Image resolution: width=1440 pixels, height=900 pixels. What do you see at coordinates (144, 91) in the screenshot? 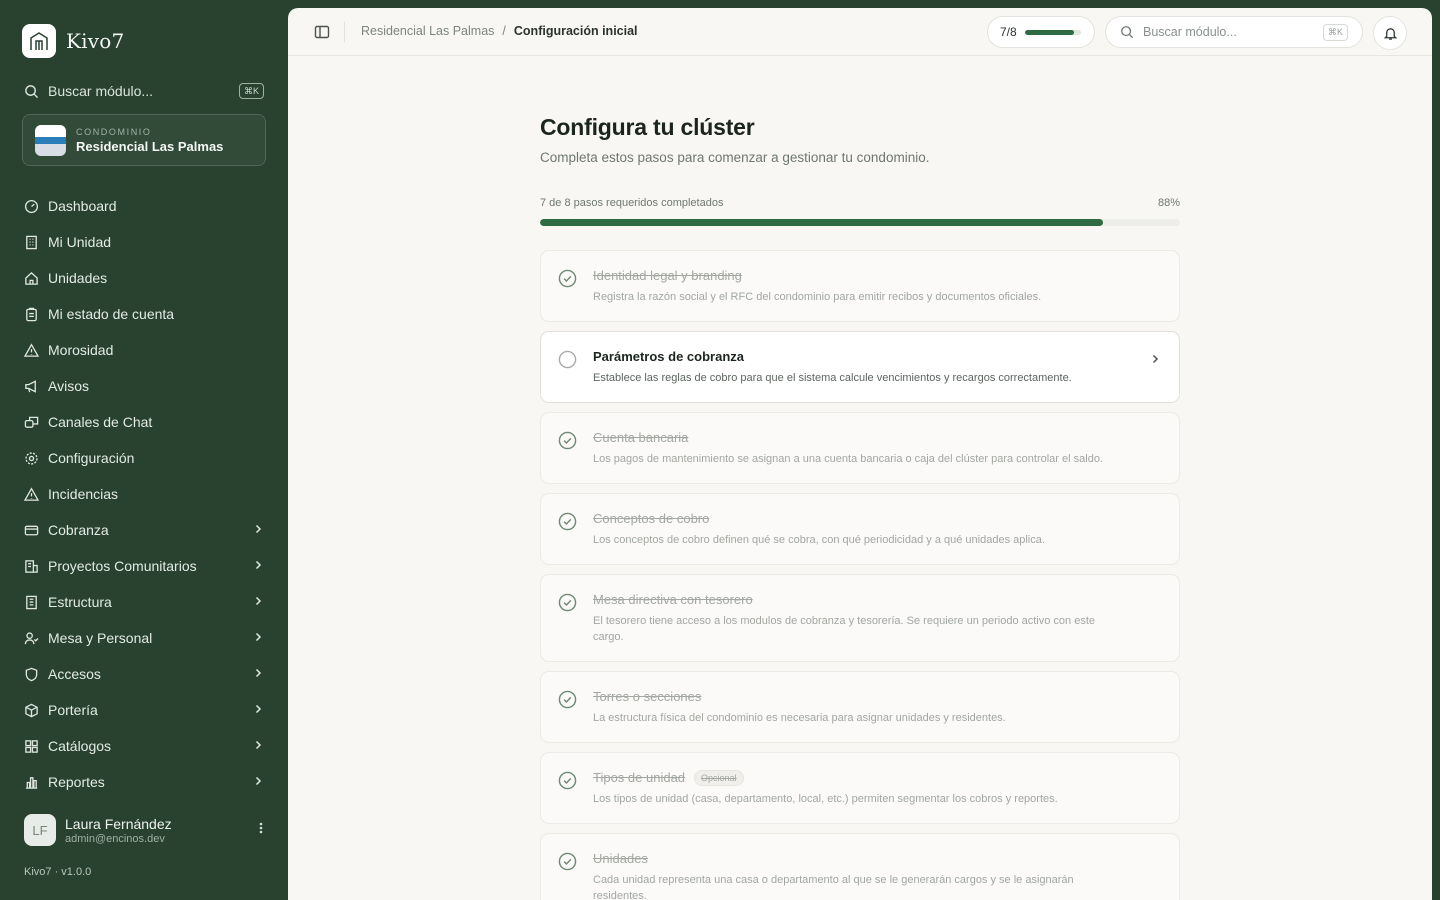
I see `sidebar-search: Buscar módulo... ⌘K` at bounding box center [144, 91].